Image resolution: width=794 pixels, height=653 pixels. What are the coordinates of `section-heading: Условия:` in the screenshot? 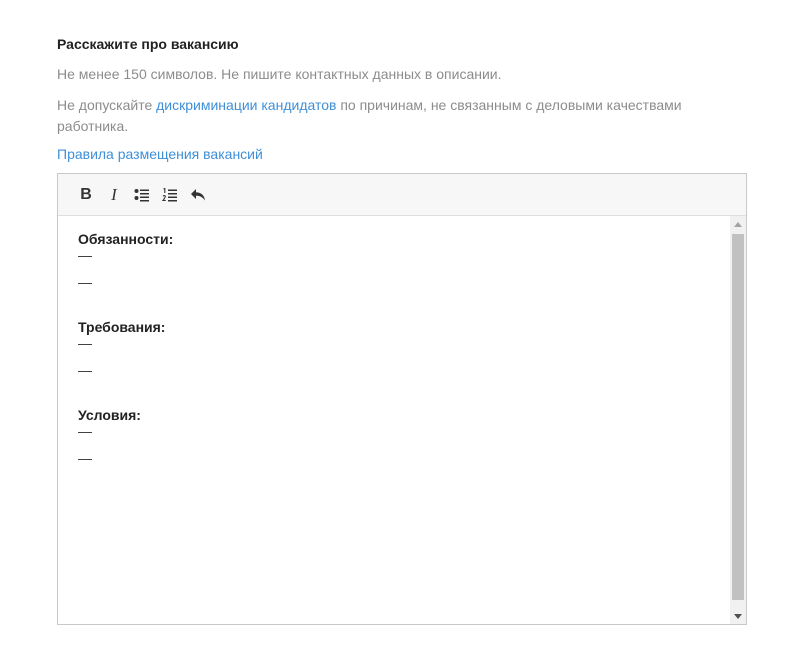 It's located at (109, 415).